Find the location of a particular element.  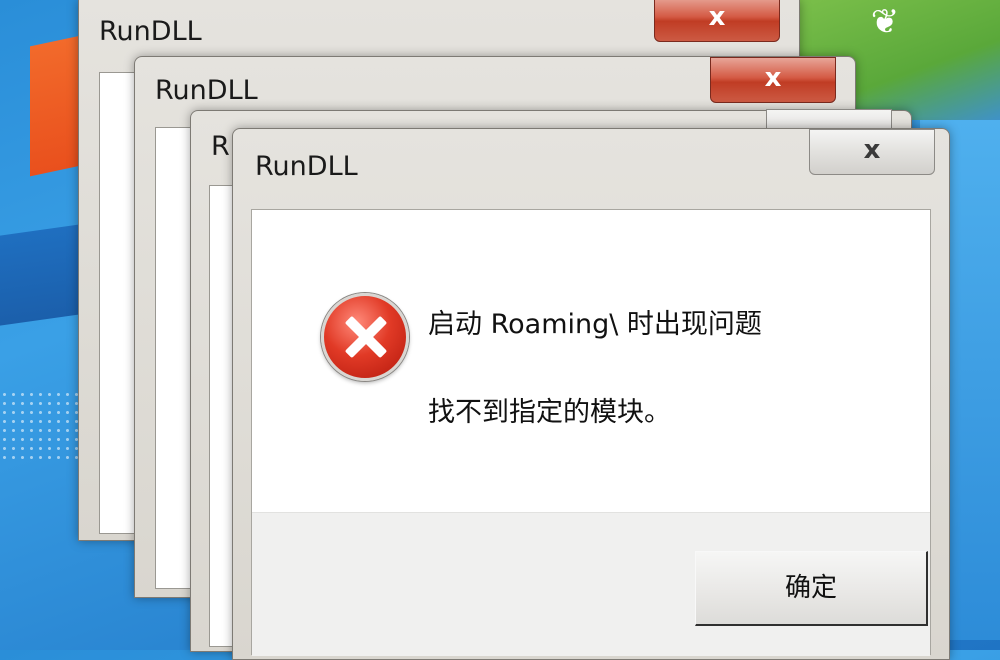

butterfly-icon: ❦ is located at coordinates (885, 22).